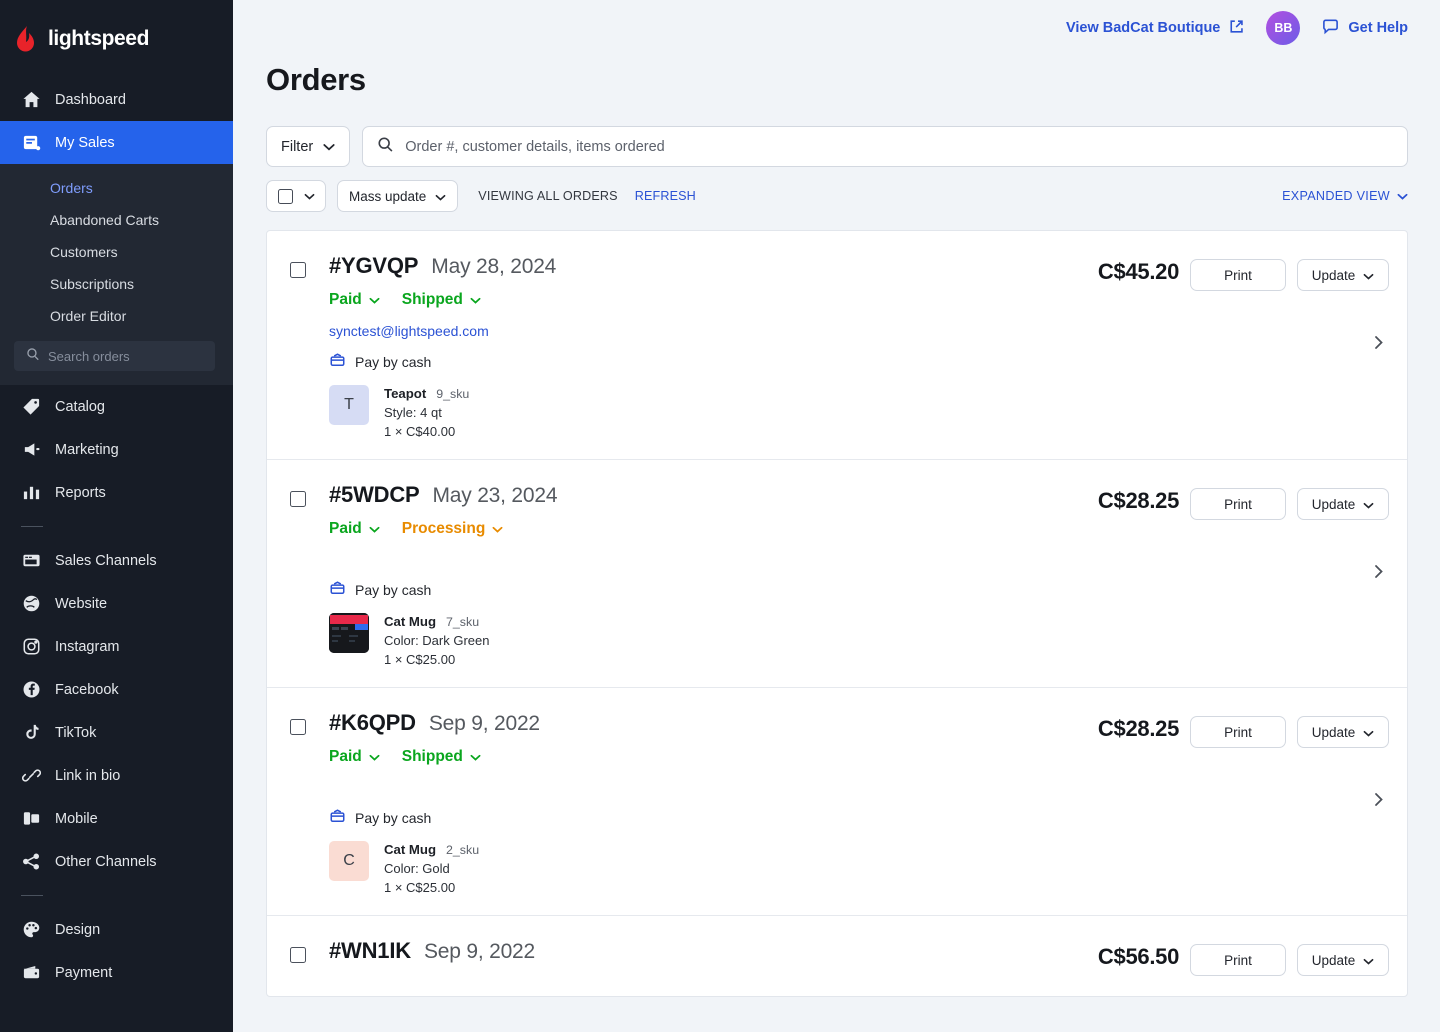 The height and width of the screenshot is (1032, 1440). I want to click on tiktok-icon, so click(31, 733).